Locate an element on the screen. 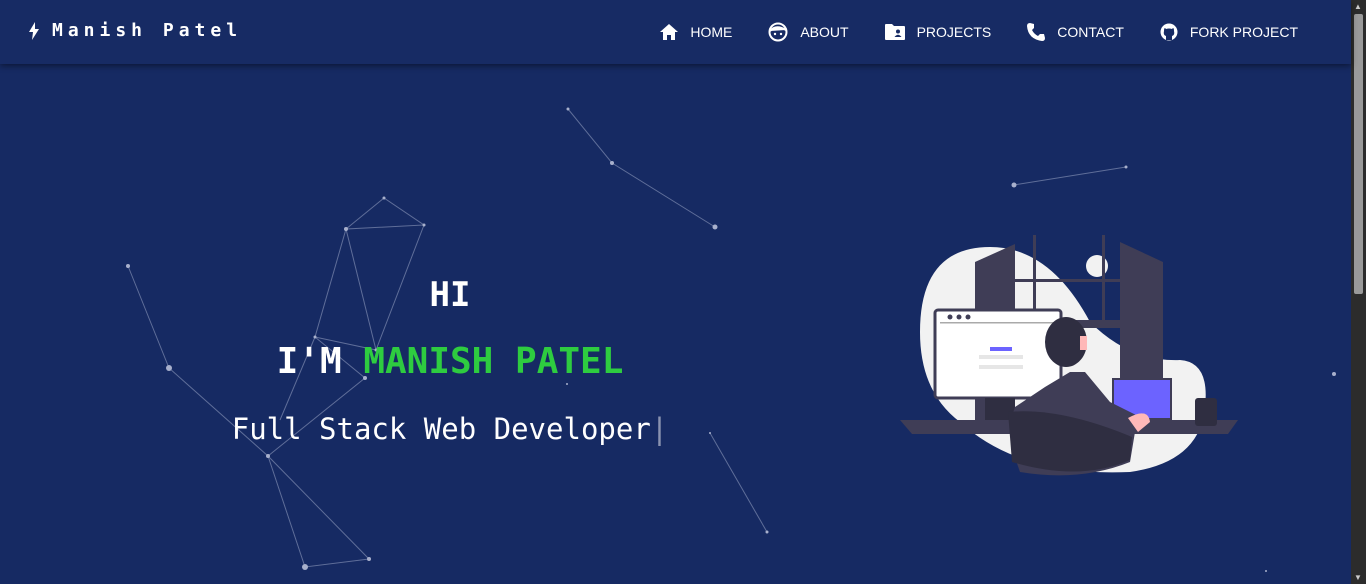 The height and width of the screenshot is (584, 1366). hero-greeting: HI is located at coordinates (450, 295).